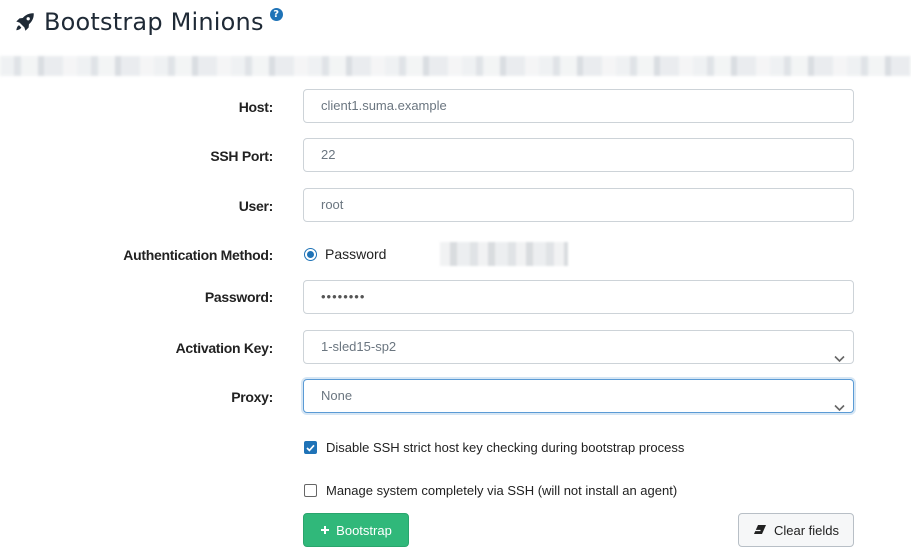 The height and width of the screenshot is (547, 911). What do you see at coordinates (578, 297) in the screenshot?
I see `password-input: ••••••••` at bounding box center [578, 297].